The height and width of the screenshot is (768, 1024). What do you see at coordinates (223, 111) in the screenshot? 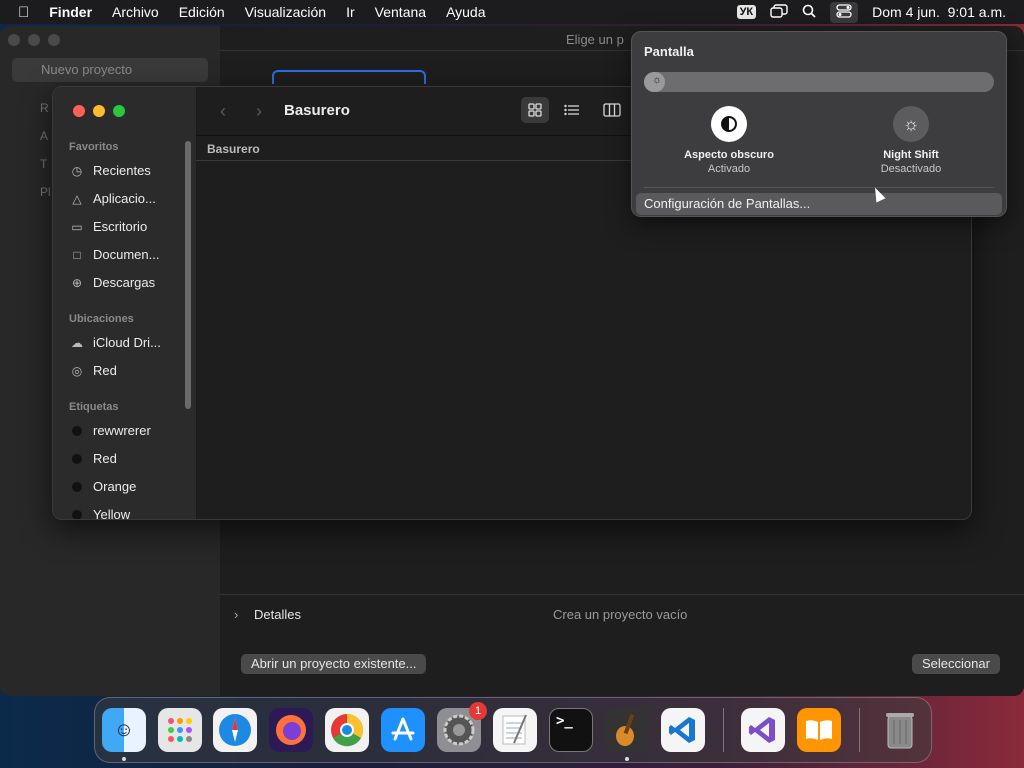
I see `back-arrow-icon: ‹` at bounding box center [223, 111].